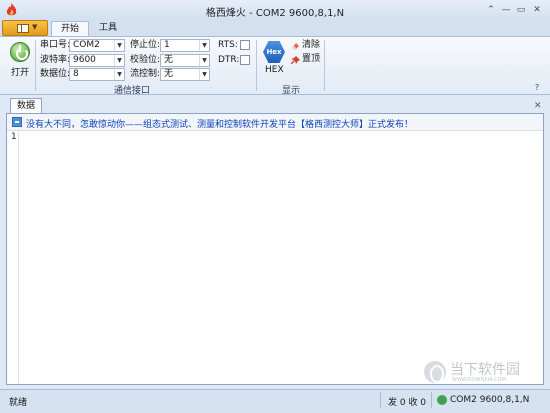  What do you see at coordinates (97, 45) in the screenshot?
I see `port-select: COM2 ▼` at bounding box center [97, 45].